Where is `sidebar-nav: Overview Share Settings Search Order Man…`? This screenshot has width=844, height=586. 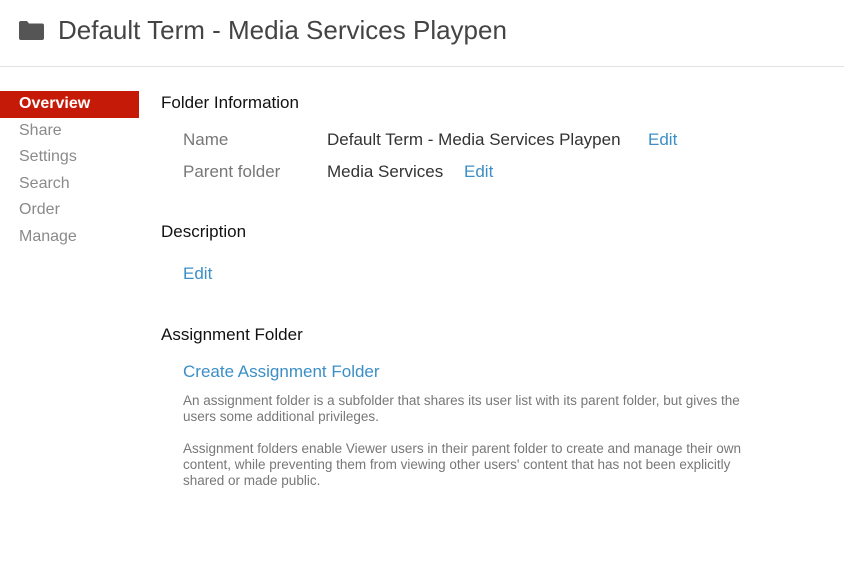 sidebar-nav: Overview Share Settings Search Order Man… is located at coordinates (69, 171).